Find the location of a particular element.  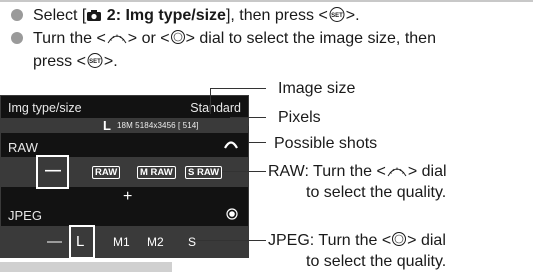

raw-option-mraw: M RAW is located at coordinates (156, 172).